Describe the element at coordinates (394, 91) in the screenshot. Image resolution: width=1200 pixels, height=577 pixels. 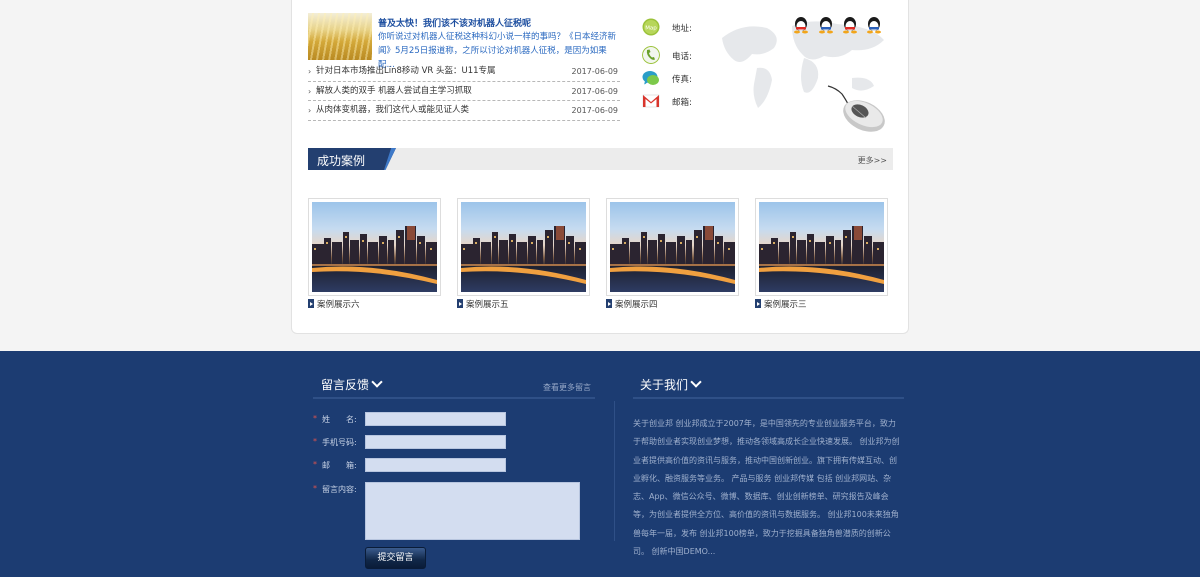
I see `news-item-title: 解放人类的双手 机器人尝试自主学习抓取` at that location.